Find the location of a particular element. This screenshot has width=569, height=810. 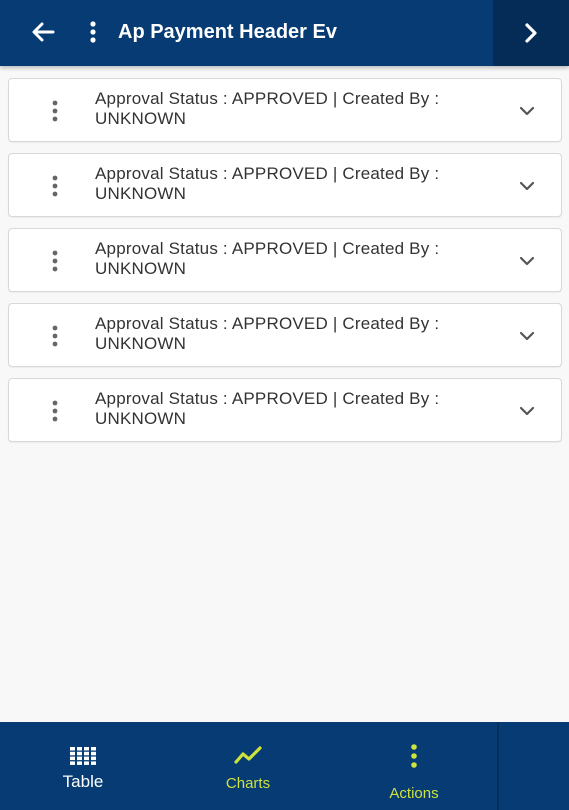

nav-charts-label: Charts is located at coordinates (248, 783).